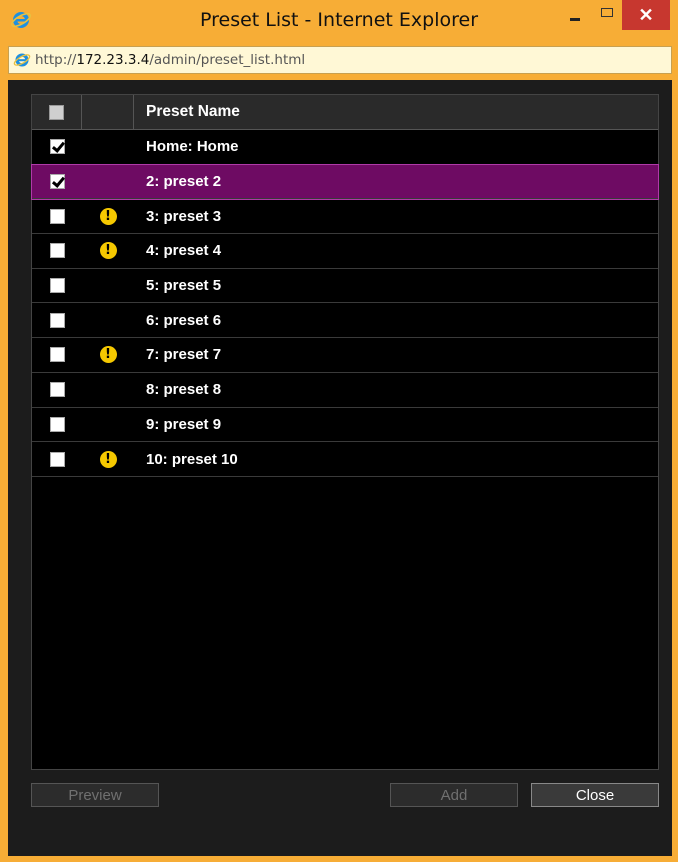  Describe the element at coordinates (595, 795) in the screenshot. I see `close-button: Close` at that location.